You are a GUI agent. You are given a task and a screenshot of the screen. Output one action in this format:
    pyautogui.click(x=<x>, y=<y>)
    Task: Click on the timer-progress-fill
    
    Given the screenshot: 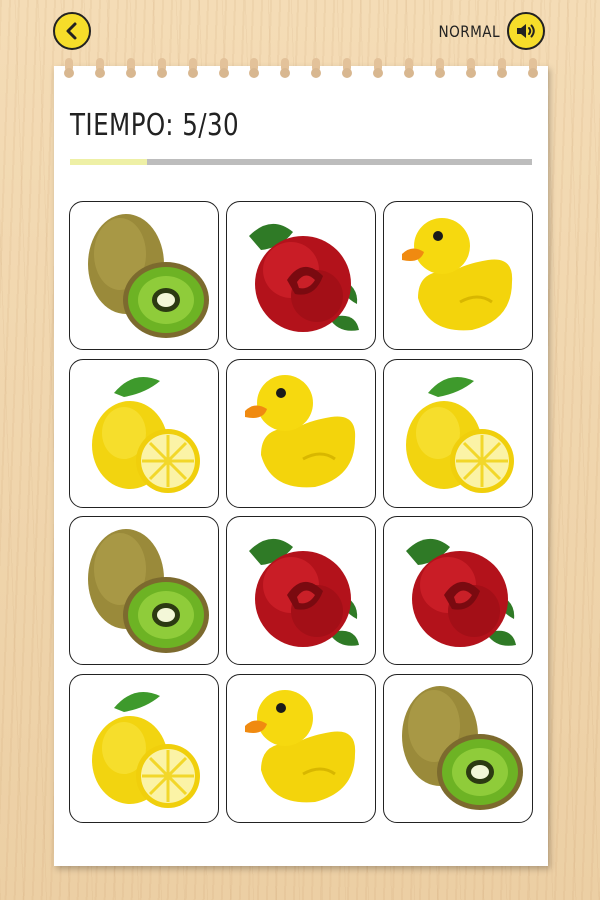 What is the action you would take?
    pyautogui.click(x=108, y=162)
    